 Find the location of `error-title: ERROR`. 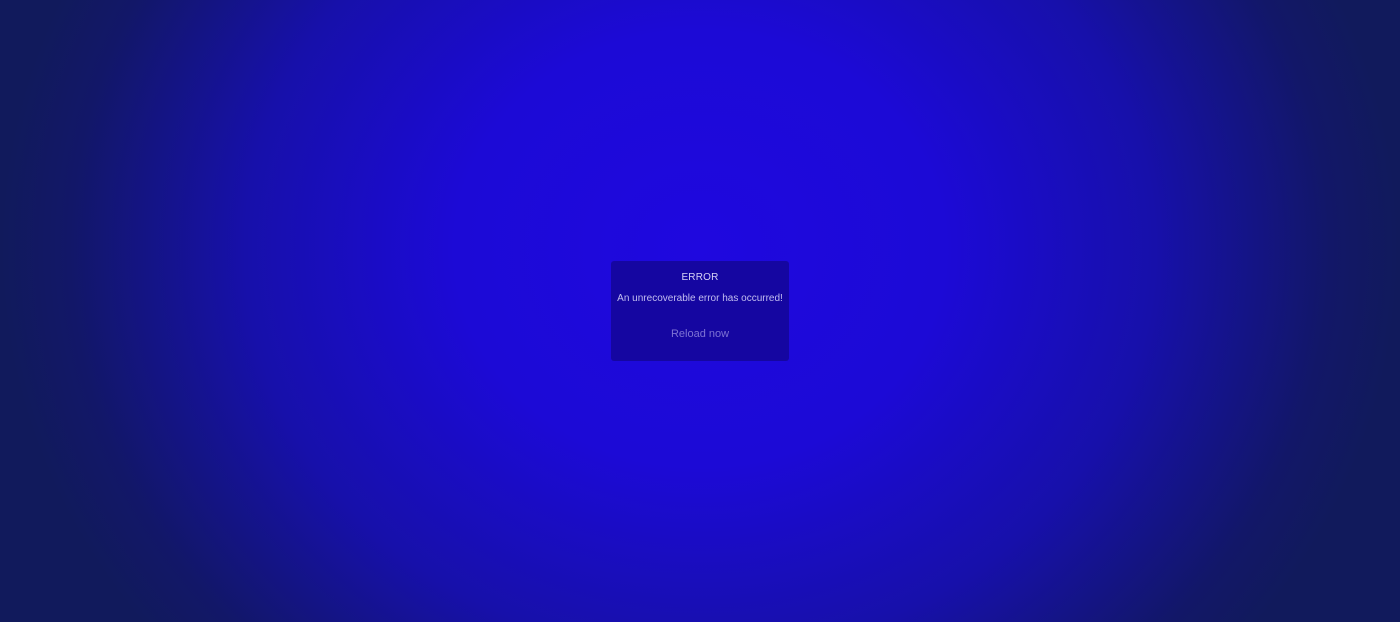

error-title: ERROR is located at coordinates (700, 277).